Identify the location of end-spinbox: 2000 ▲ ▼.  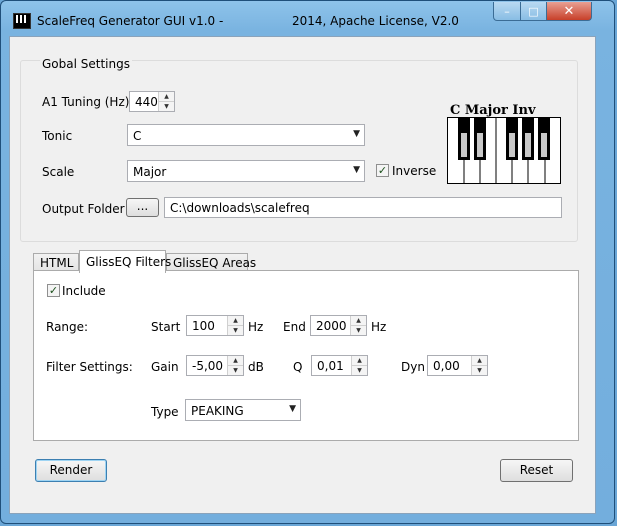
(338, 325).